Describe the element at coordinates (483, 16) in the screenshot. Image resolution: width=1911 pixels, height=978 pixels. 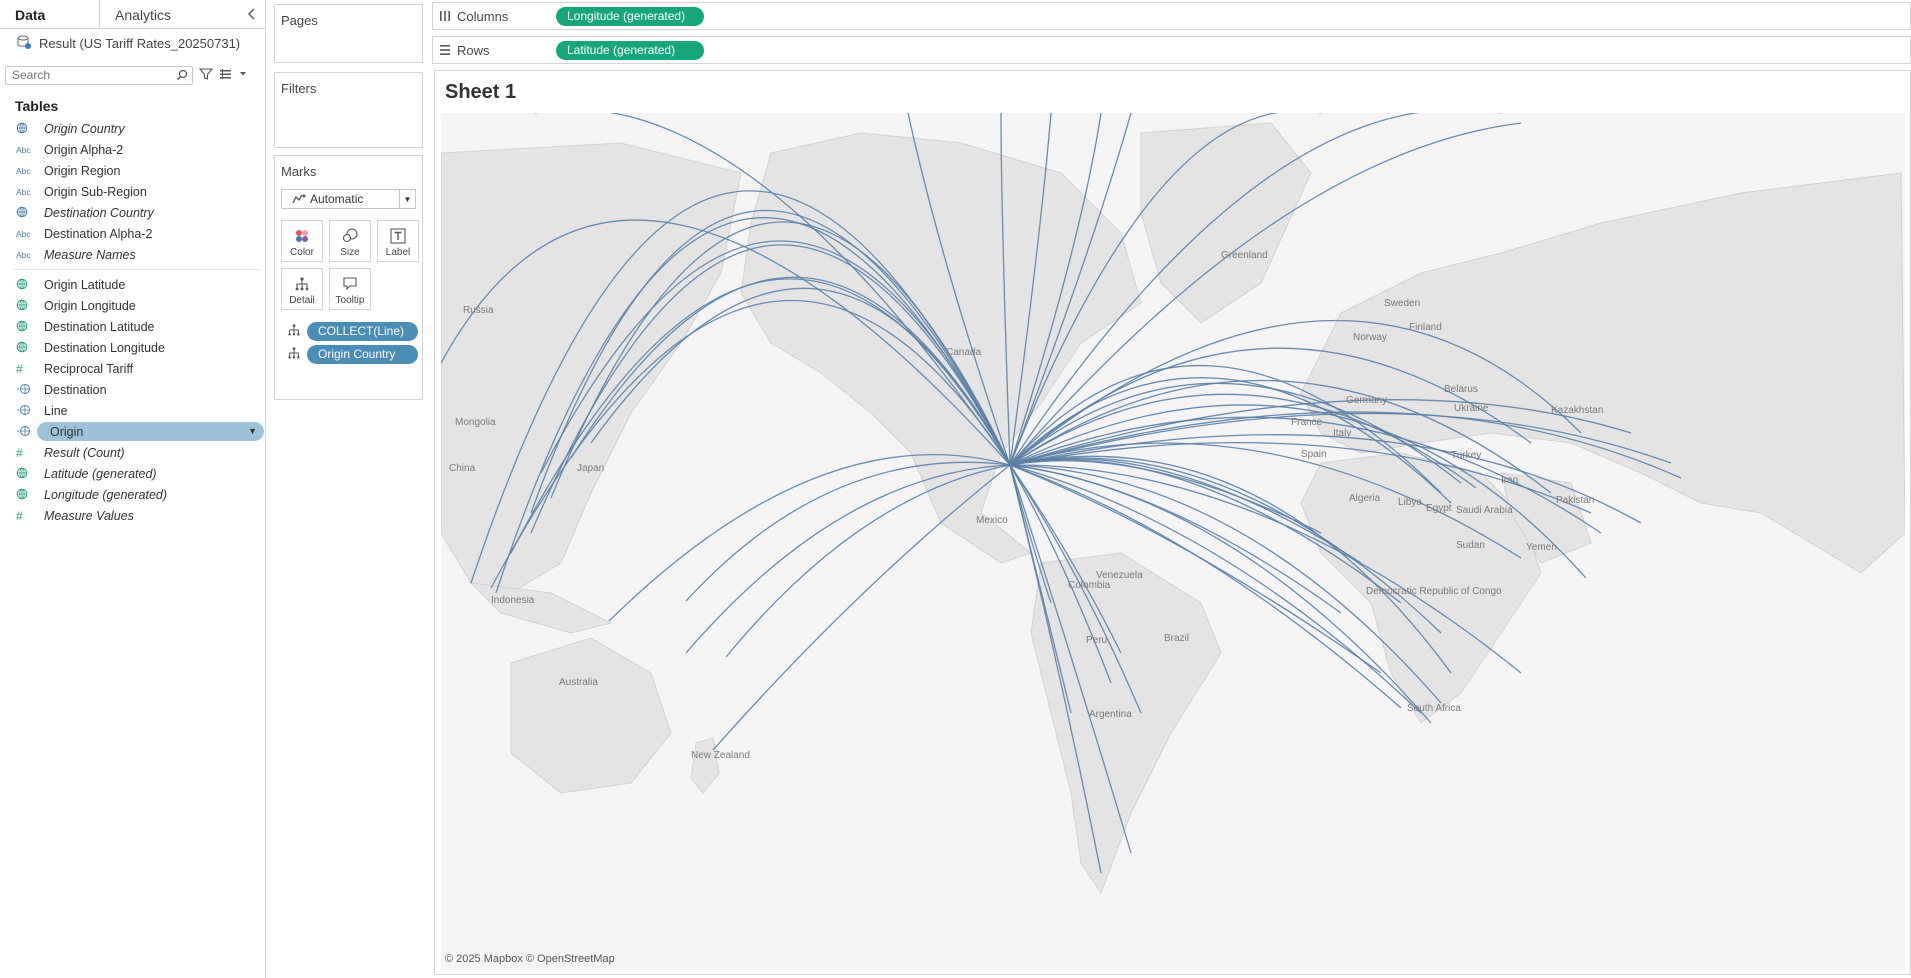
I see `columns-label: Columns` at that location.